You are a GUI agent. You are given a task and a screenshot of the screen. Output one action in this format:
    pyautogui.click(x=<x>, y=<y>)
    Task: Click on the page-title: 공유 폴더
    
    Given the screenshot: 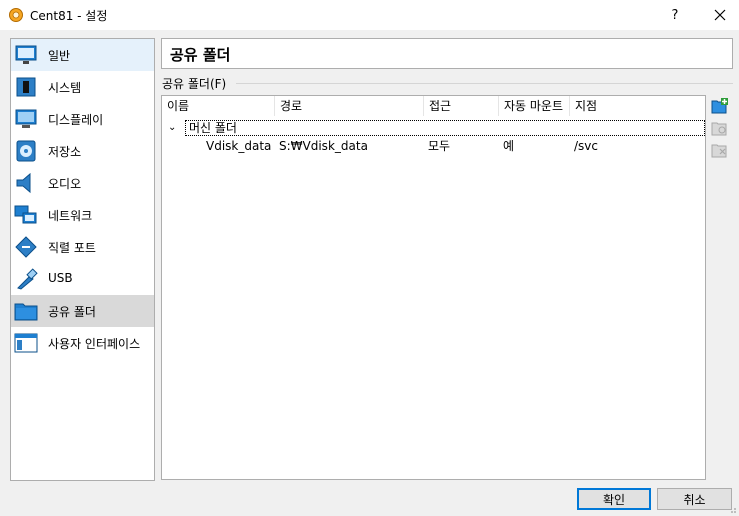 What is the action you would take?
    pyautogui.click(x=200, y=55)
    